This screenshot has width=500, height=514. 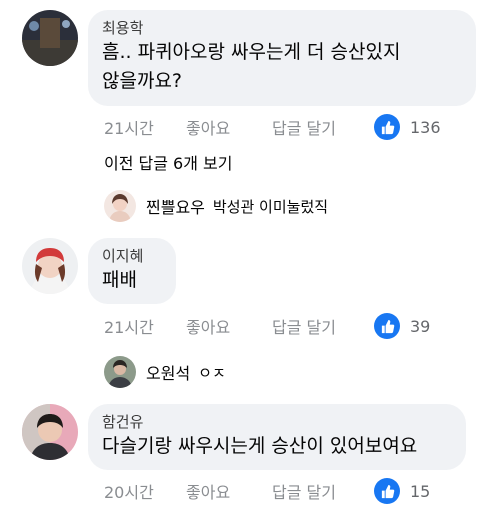 What do you see at coordinates (168, 162) in the screenshot?
I see `view-previous-replies-link: 이전 답글 6개 보기` at bounding box center [168, 162].